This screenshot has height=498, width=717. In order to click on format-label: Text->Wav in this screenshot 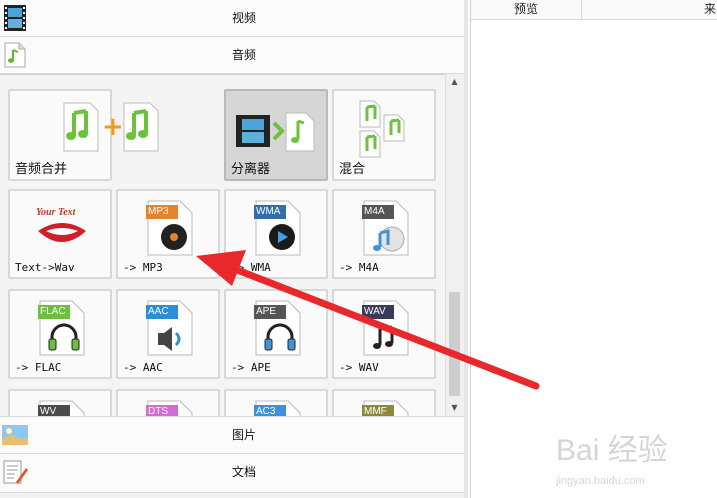, I will do `click(45, 267)`.